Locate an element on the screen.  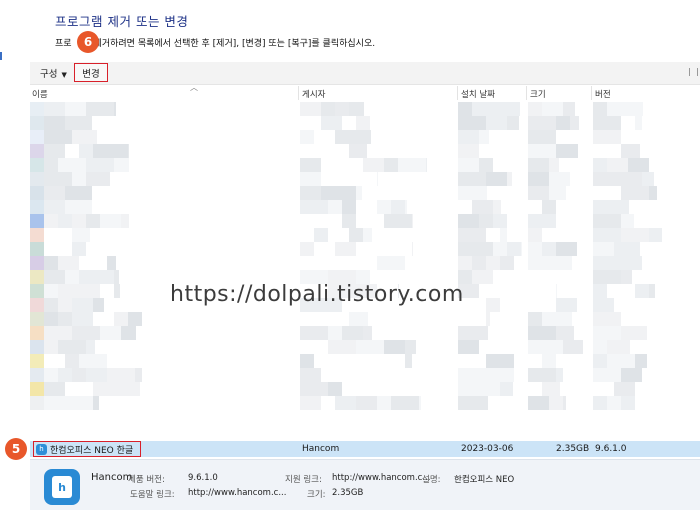
details-support-link-label: 지원 링크: is located at coordinates (303, 480).